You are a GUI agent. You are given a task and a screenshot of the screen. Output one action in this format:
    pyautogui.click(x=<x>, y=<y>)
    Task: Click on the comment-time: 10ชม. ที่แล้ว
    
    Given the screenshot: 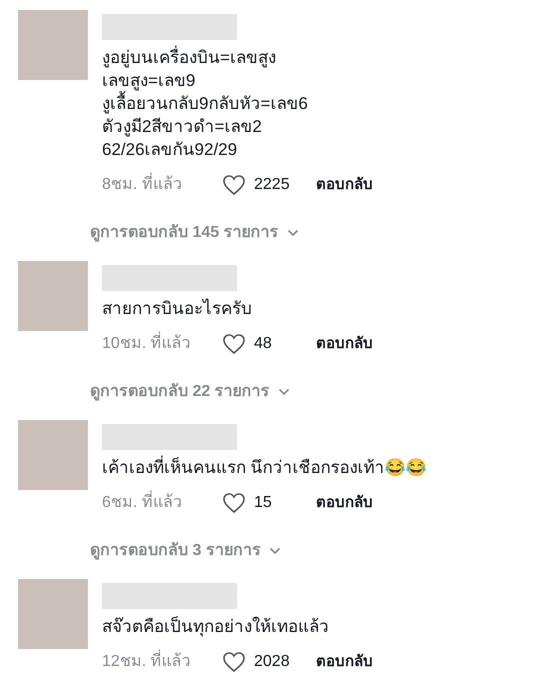 What is the action you would take?
    pyautogui.click(x=162, y=344)
    